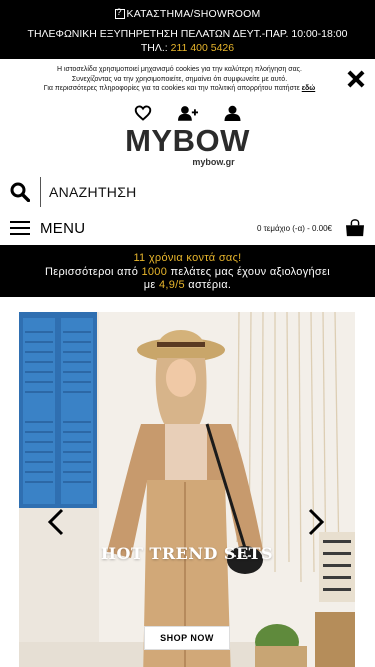 This screenshot has width=375, height=667. What do you see at coordinates (187, 553) in the screenshot?
I see `hero-title: HOT TREND SETS` at bounding box center [187, 553].